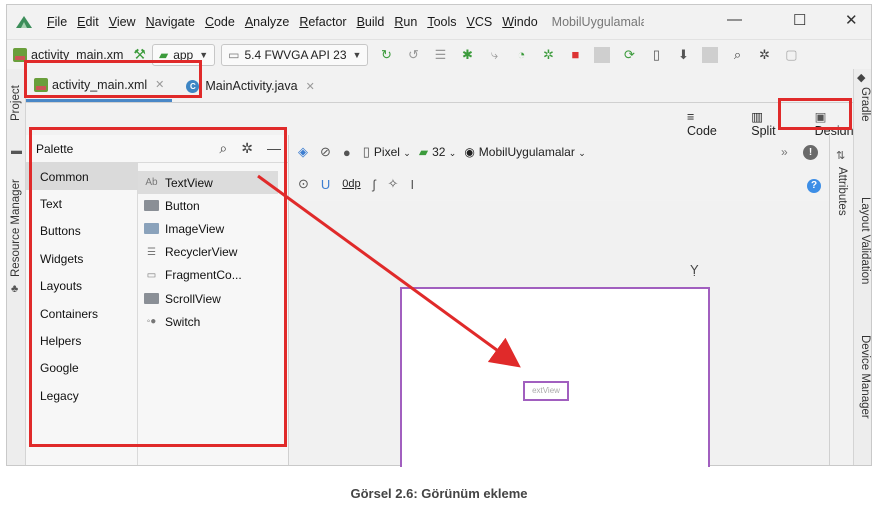 Image resolution: width=878 pixels, height=512 pixels. Describe the element at coordinates (211, 321) in the screenshot. I see `palette-item-switch: ◦● Switch` at that location.